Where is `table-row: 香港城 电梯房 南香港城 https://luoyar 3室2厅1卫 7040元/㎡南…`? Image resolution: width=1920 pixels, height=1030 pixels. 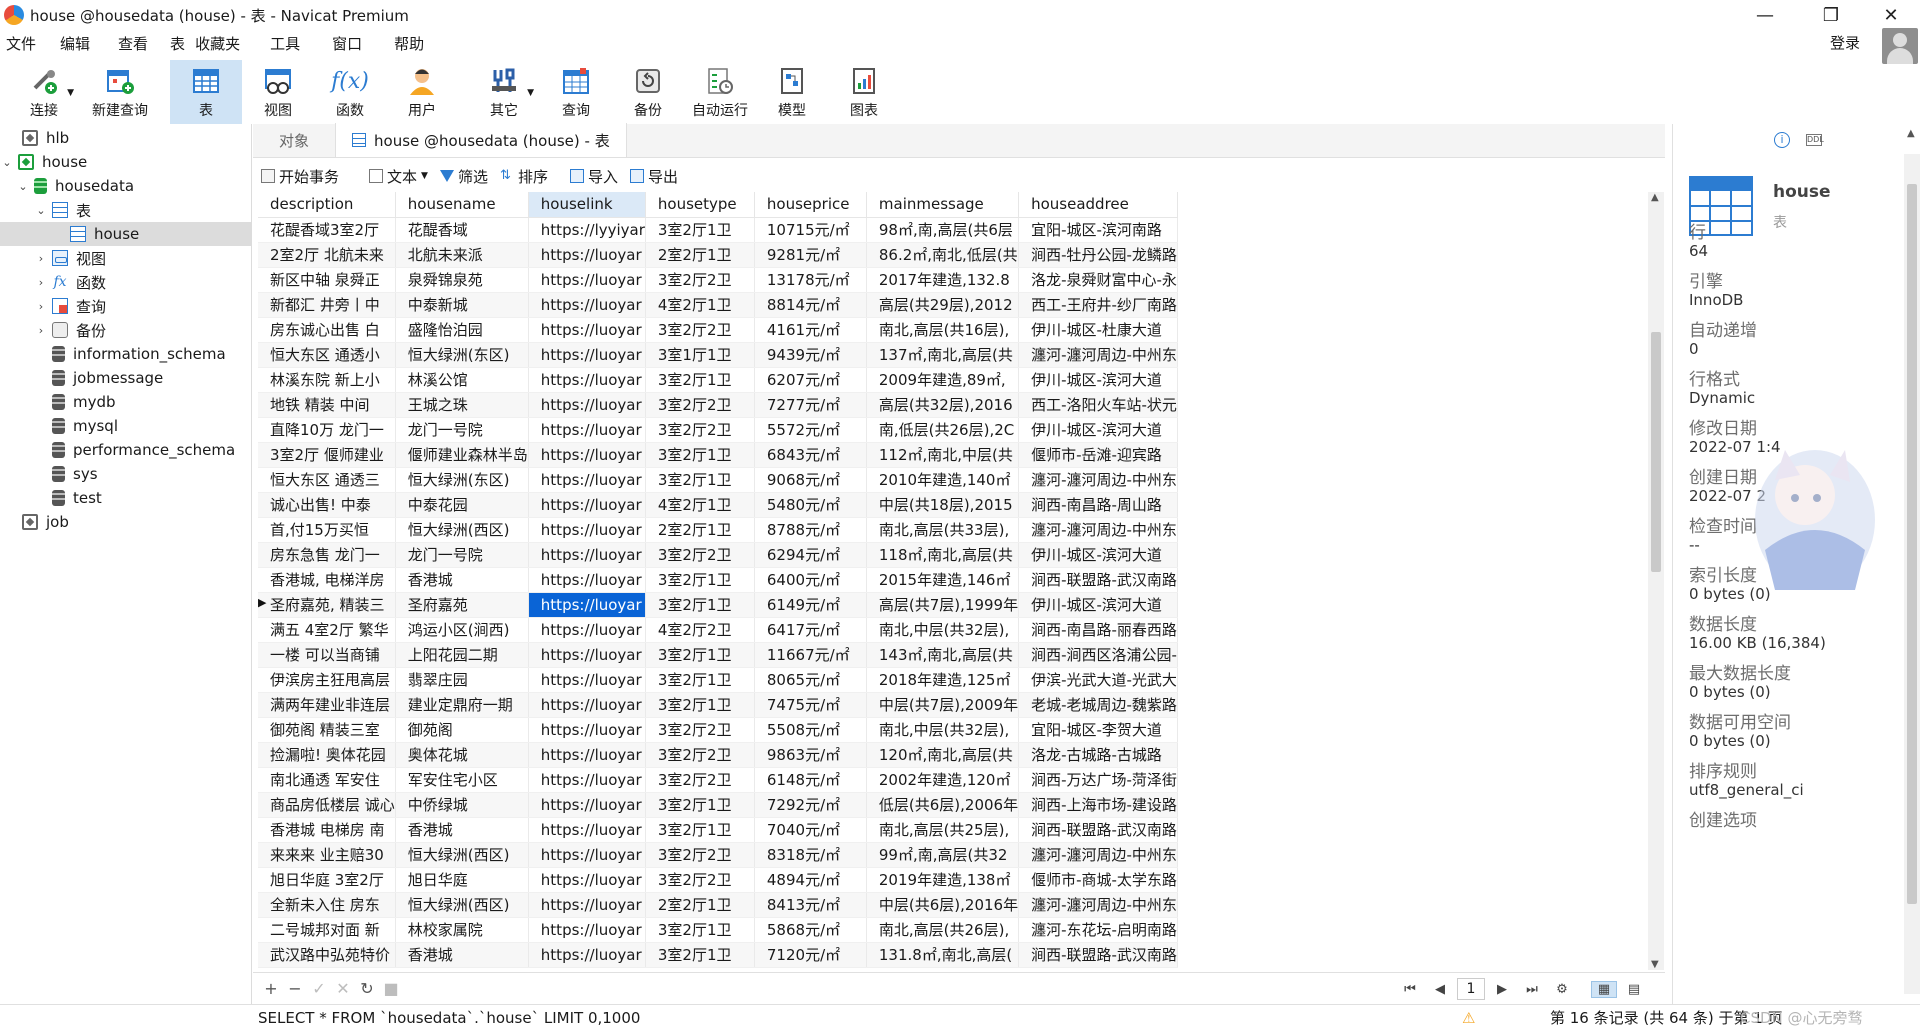 table-row: 香港城 电梯房 南香港城 https://luoyar 3室2厅1卫 7040元/㎡南… is located at coordinates (718, 830).